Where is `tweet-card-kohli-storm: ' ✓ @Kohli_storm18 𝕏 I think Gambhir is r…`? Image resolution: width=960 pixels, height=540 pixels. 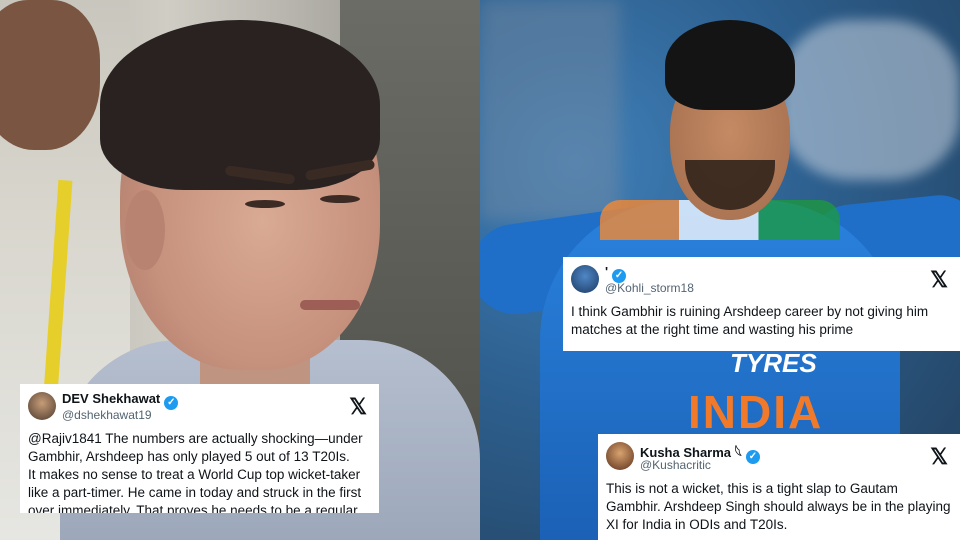
tweet-card-kohli-storm: ' ✓ @Kohli_storm18 𝕏 I think Gambhir is r… is located at coordinates (761, 304).